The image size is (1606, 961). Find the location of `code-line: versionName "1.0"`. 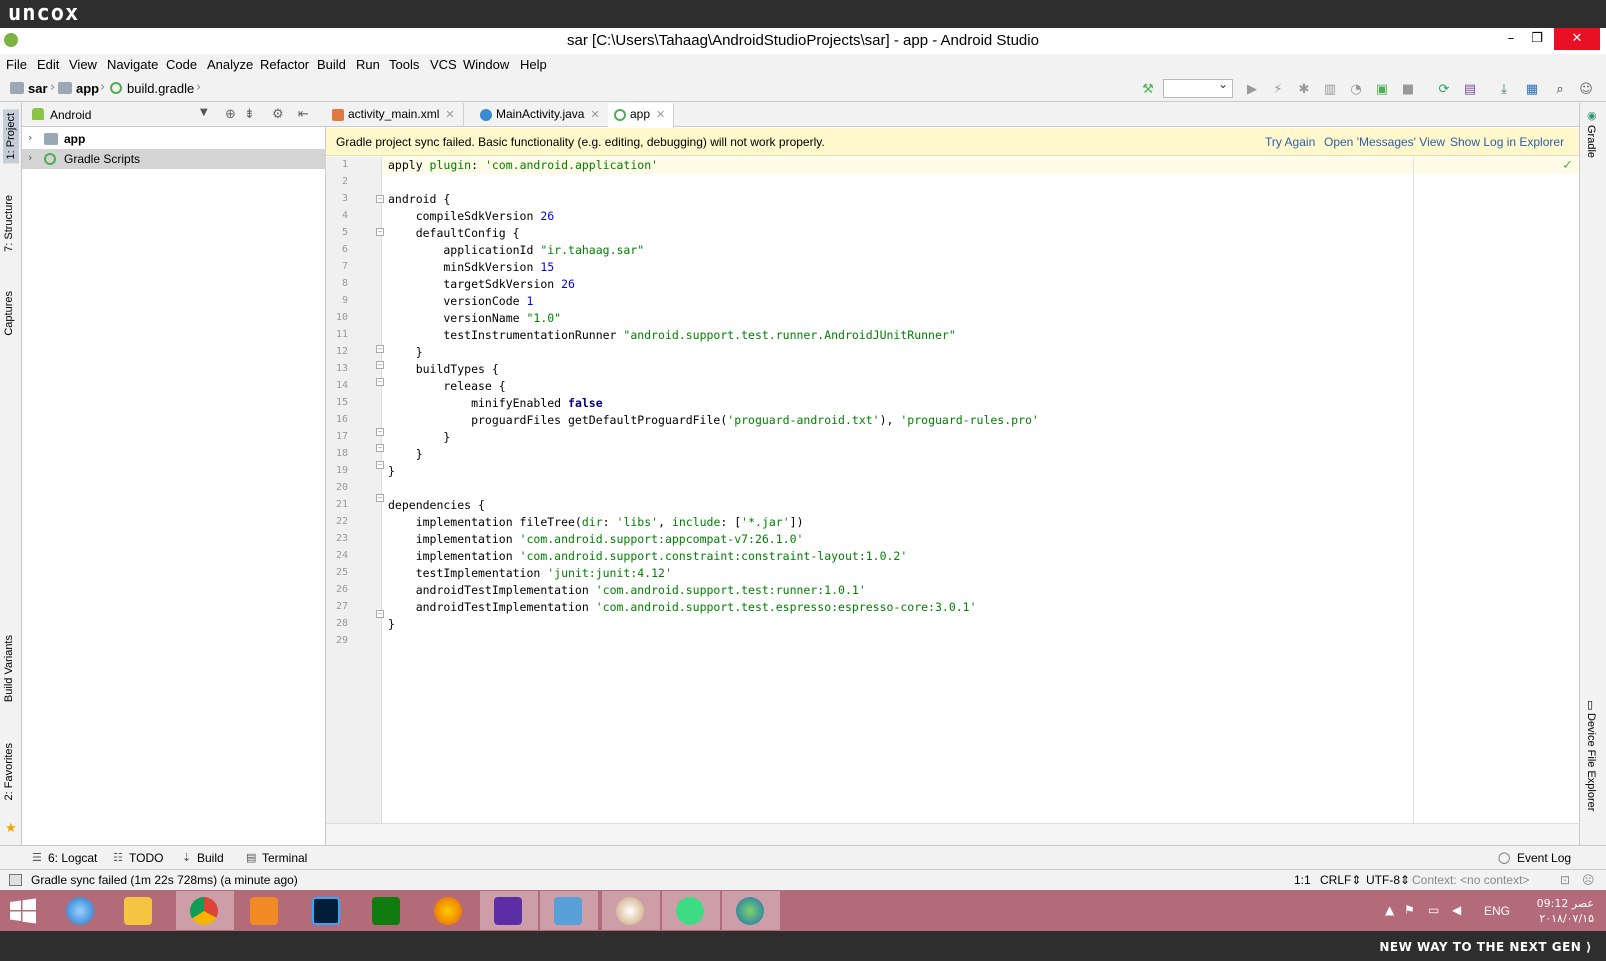

code-line: versionName "1.0" is located at coordinates (474, 318).